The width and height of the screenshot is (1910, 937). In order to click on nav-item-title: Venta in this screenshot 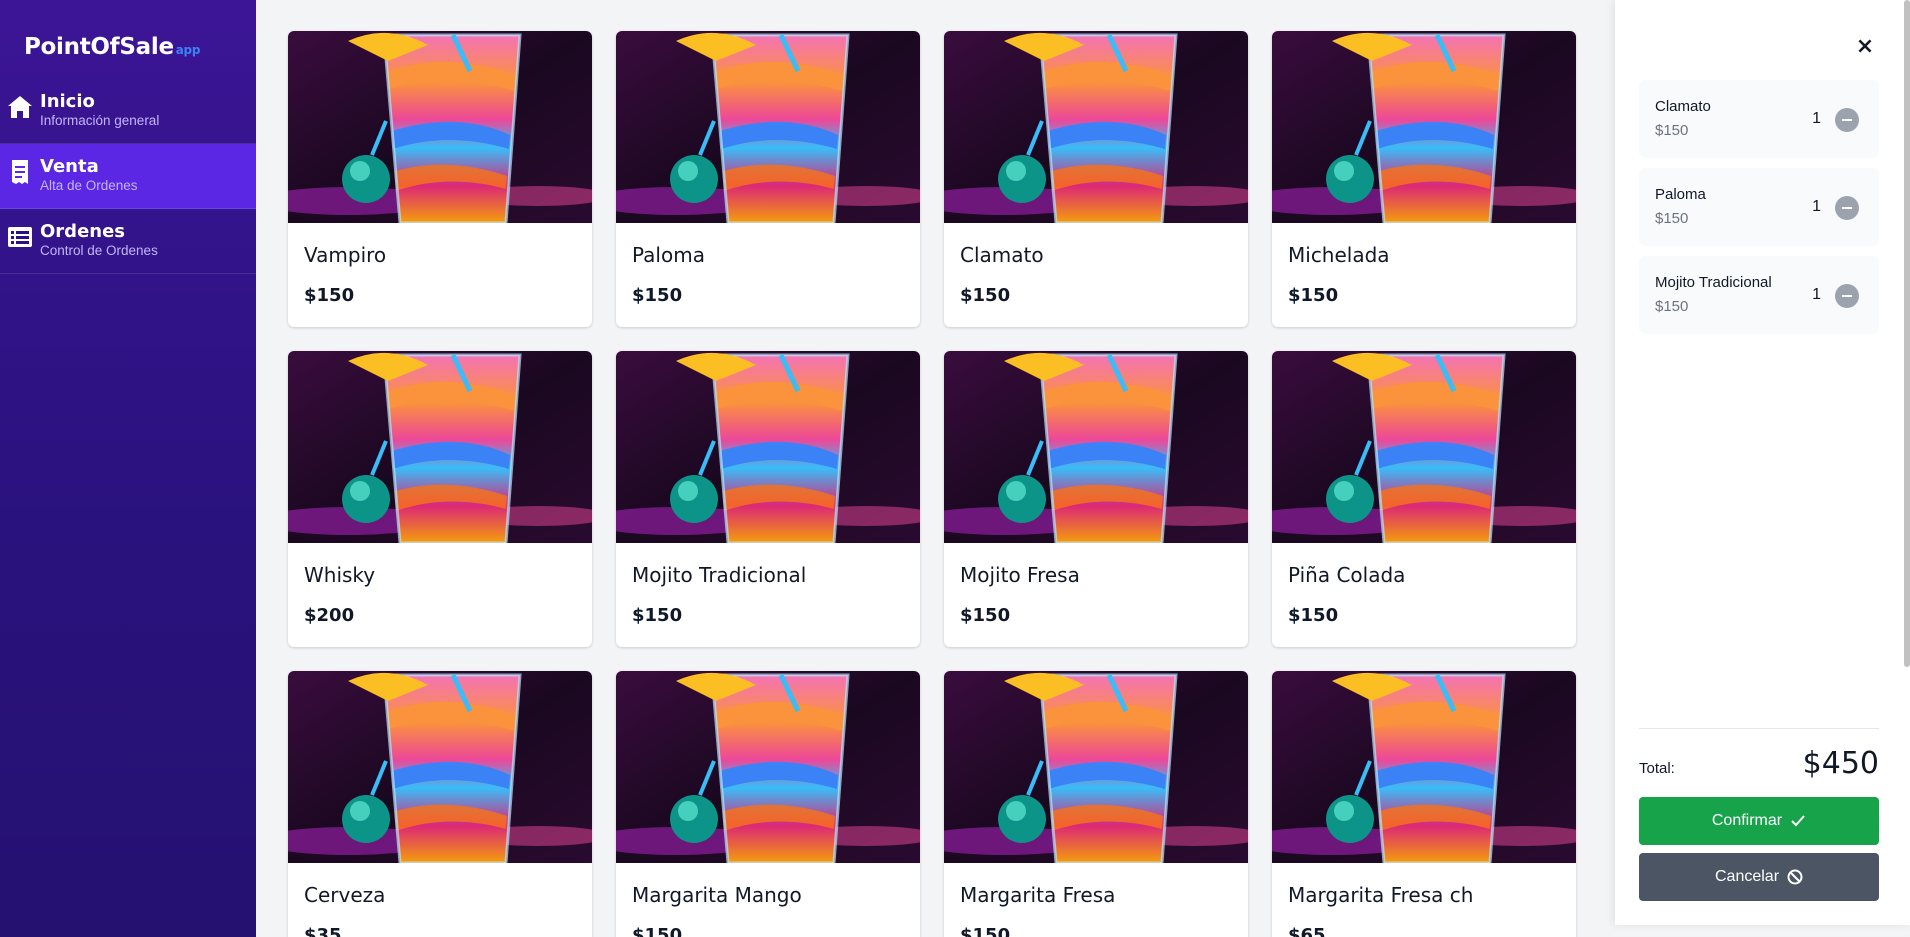, I will do `click(69, 166)`.